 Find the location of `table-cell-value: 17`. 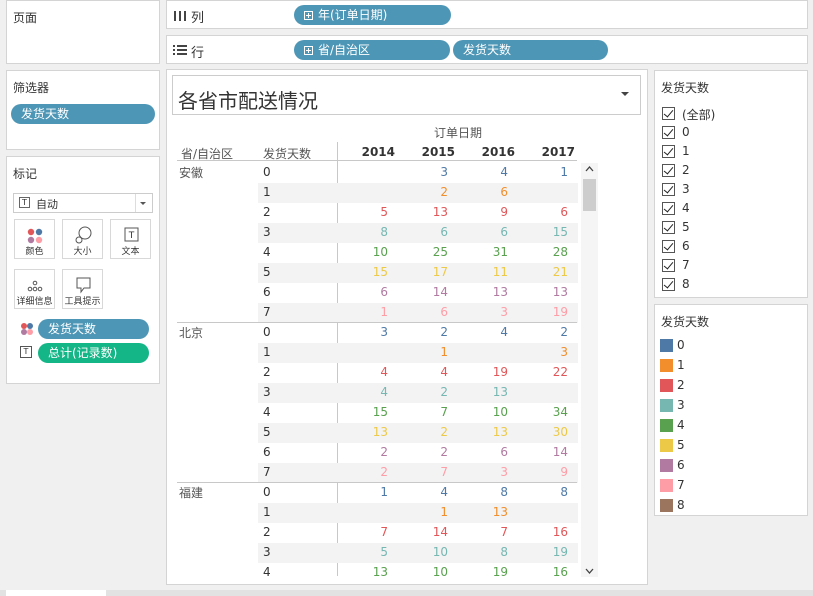

table-cell-value: 17 is located at coordinates (431, 272).